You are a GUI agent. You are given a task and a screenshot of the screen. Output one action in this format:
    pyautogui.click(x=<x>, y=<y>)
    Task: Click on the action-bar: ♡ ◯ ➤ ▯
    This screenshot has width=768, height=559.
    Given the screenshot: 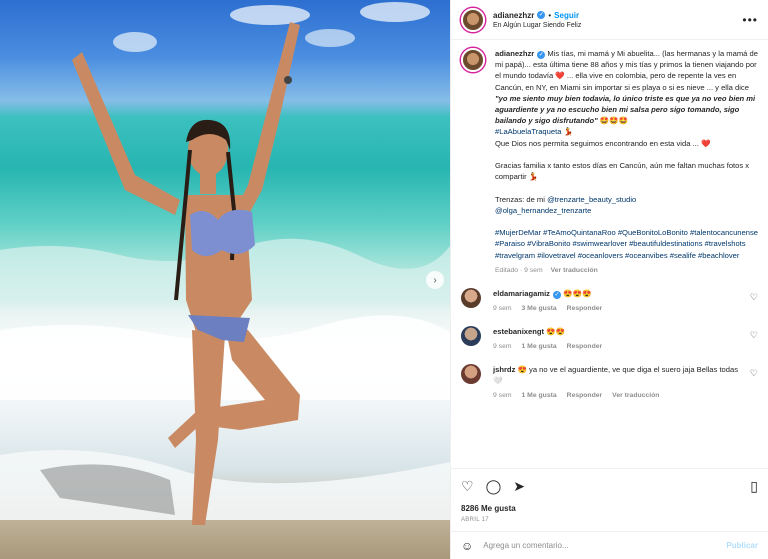 What is the action you would take?
    pyautogui.click(x=609, y=486)
    